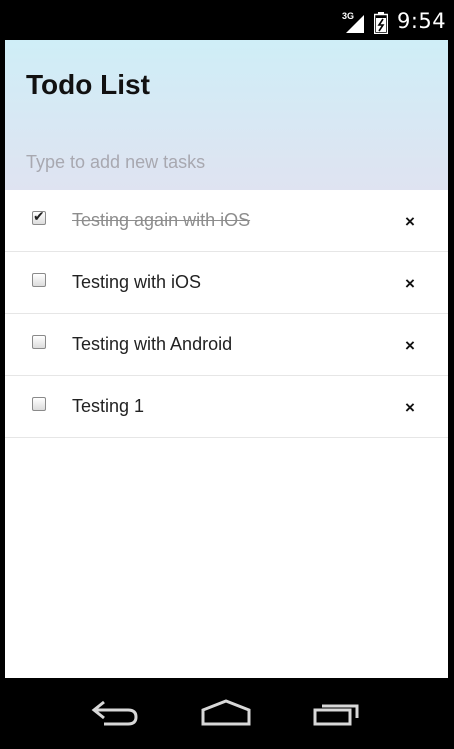 The image size is (454, 749). I want to click on task-text: Testing 1, so click(108, 406).